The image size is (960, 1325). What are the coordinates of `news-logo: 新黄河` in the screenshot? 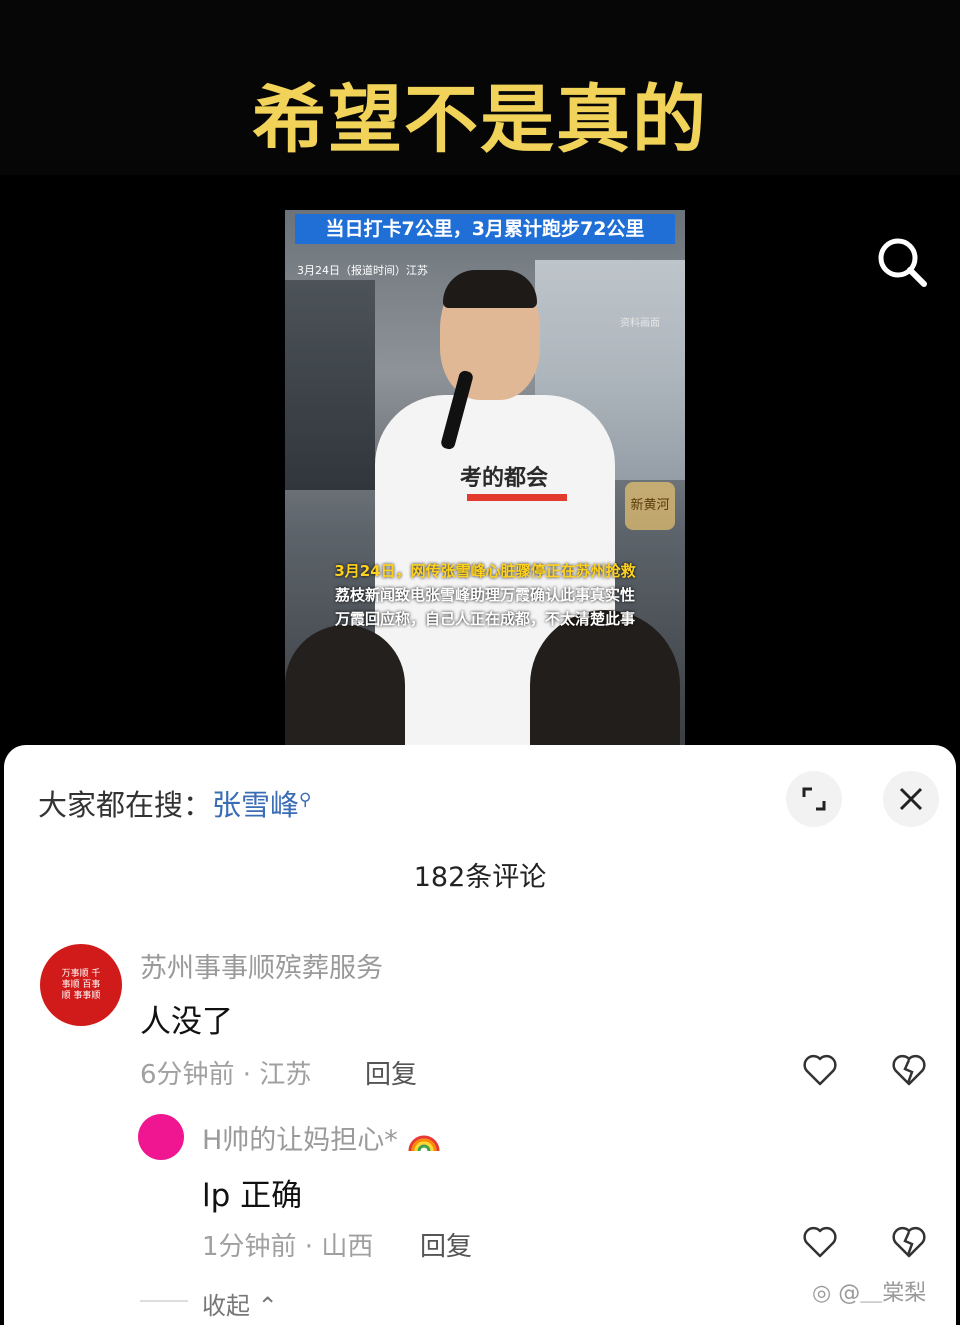 It's located at (650, 506).